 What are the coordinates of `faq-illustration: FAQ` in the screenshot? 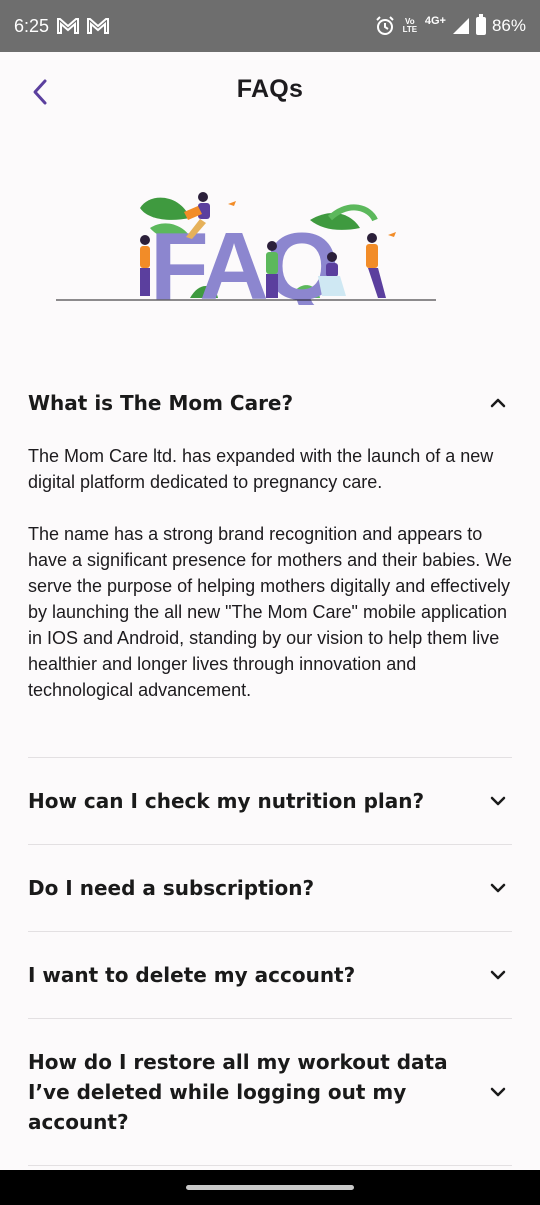 It's located at (246, 248).